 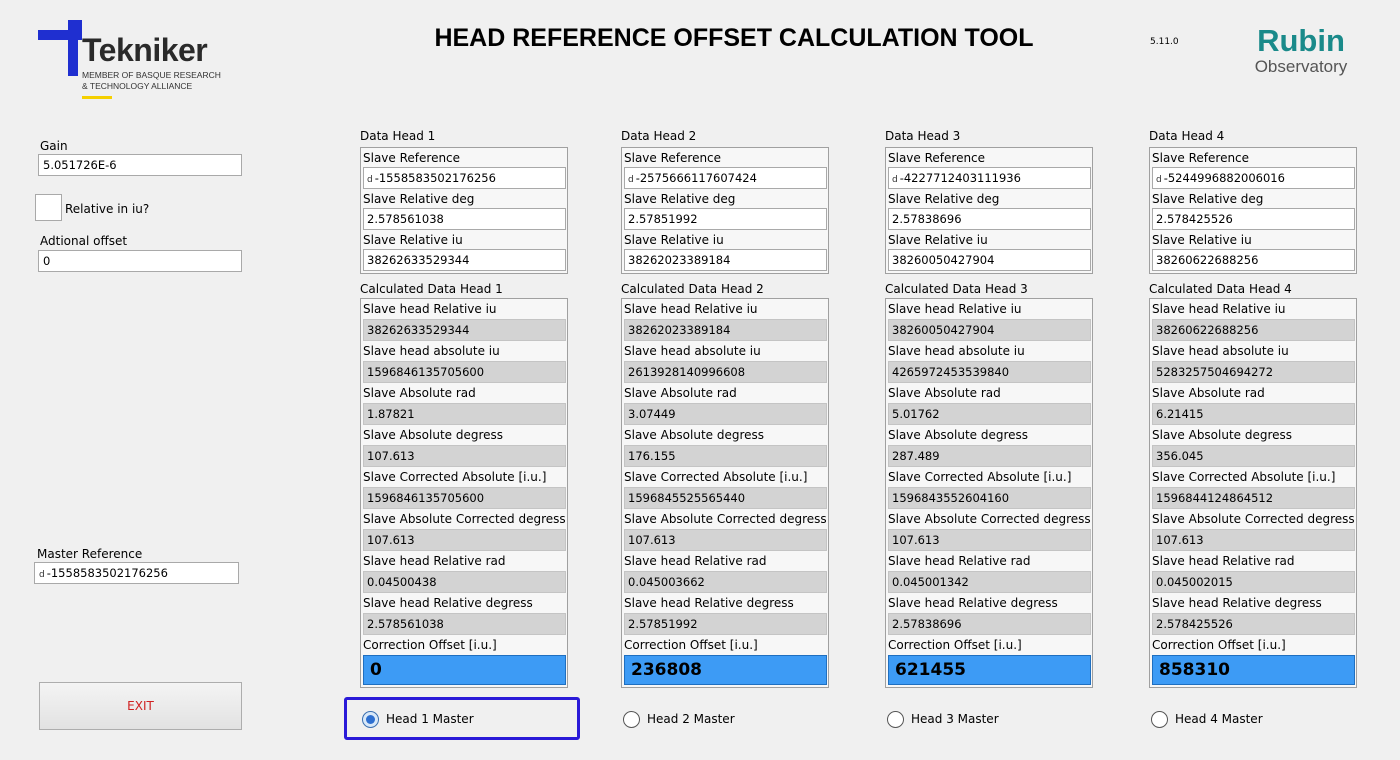 I want to click on slave-head-relative-rad-value: 0.04500438, so click(x=464, y=582).